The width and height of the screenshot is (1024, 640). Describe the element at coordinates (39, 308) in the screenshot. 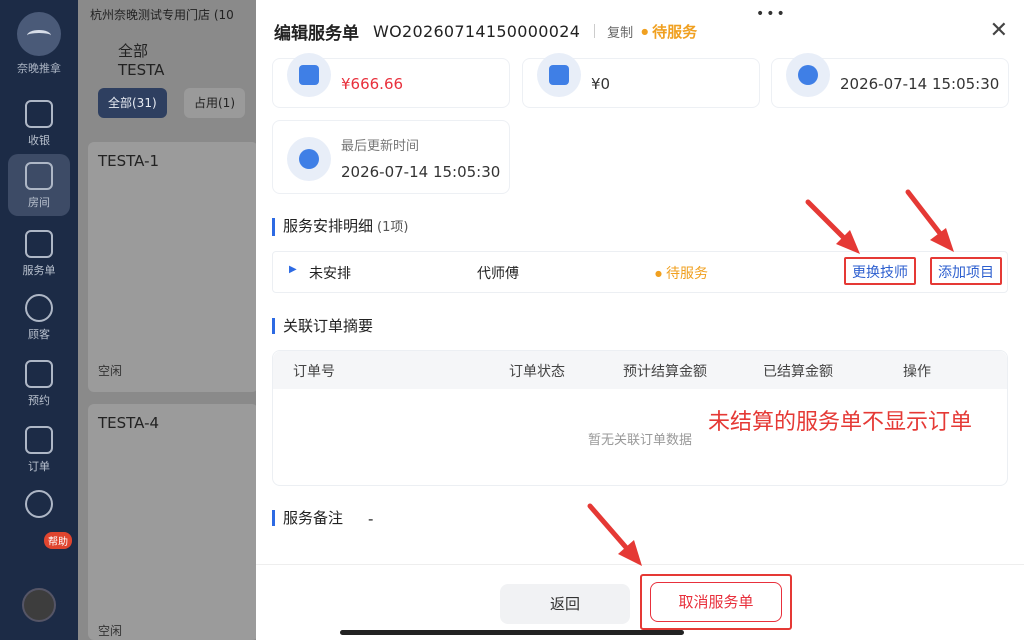

I see `customer-icon` at that location.